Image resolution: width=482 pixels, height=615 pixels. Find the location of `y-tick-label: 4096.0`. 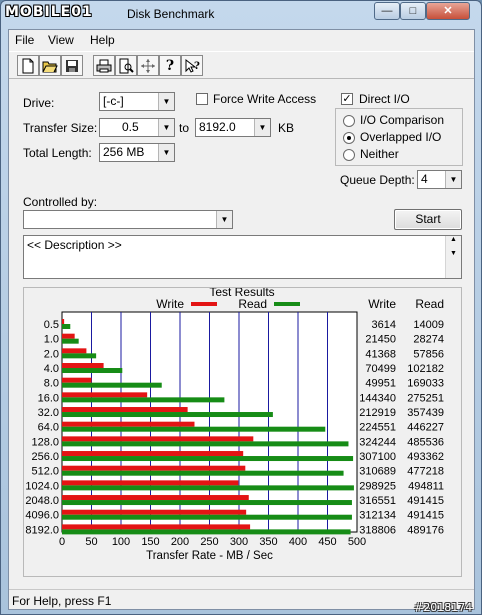

y-tick-label: 4096.0 is located at coordinates (42, 516).